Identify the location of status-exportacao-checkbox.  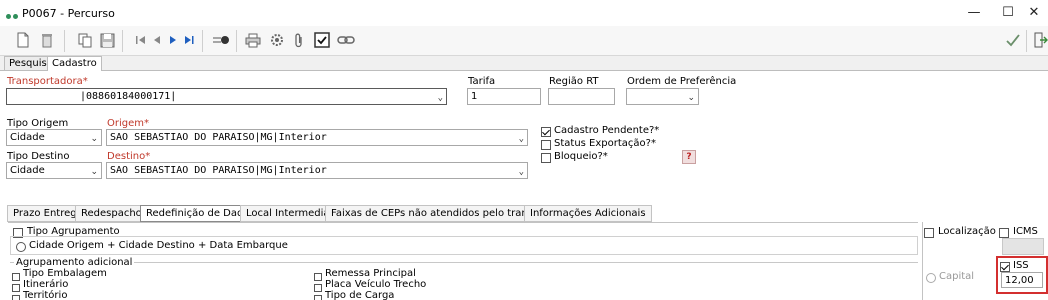
(546, 144).